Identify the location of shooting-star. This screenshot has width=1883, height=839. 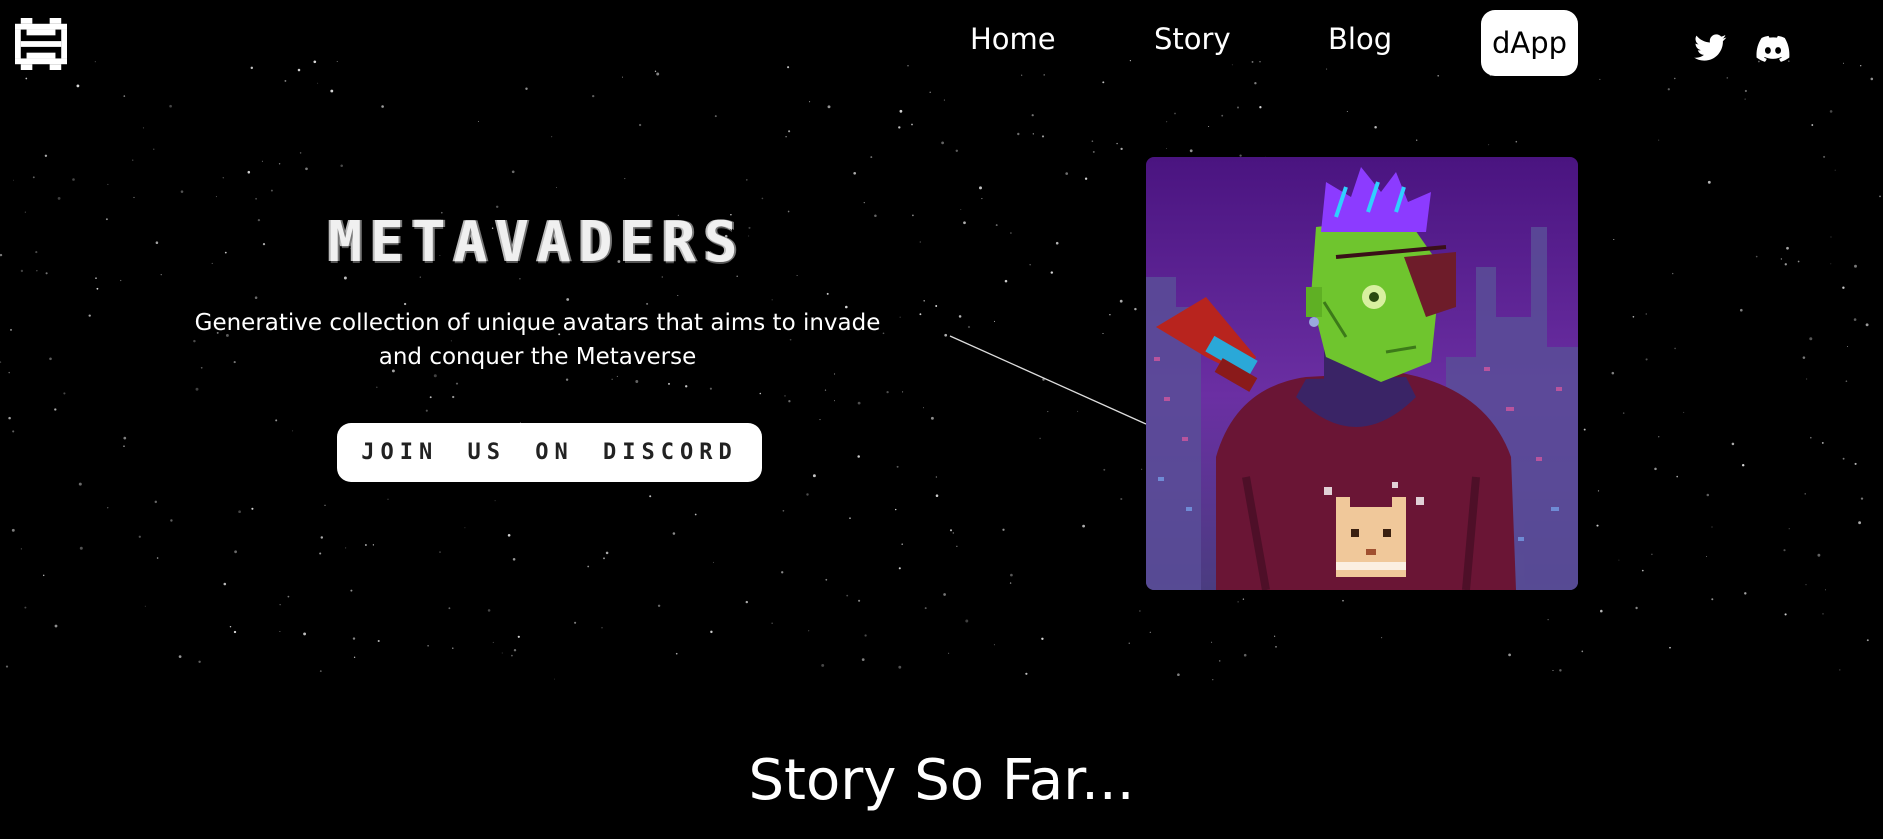
(1048, 380).